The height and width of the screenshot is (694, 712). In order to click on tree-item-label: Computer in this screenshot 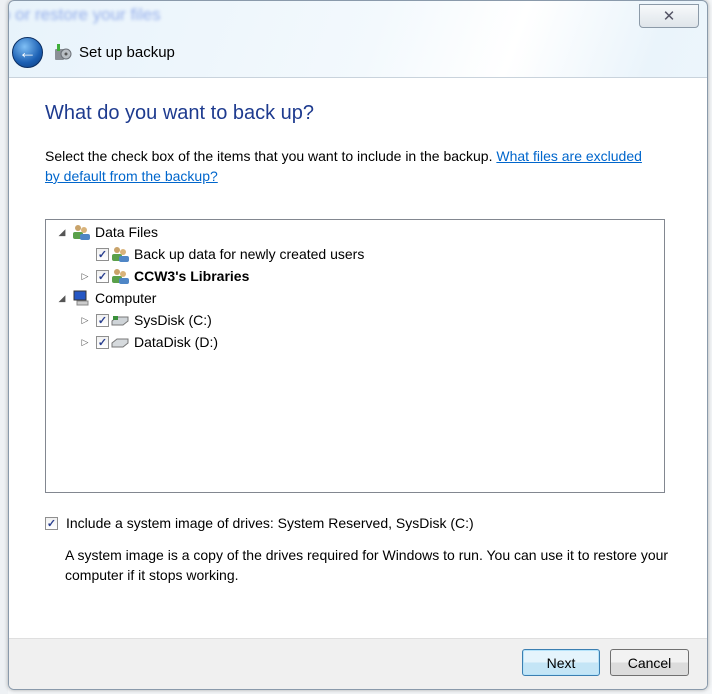, I will do `click(126, 298)`.